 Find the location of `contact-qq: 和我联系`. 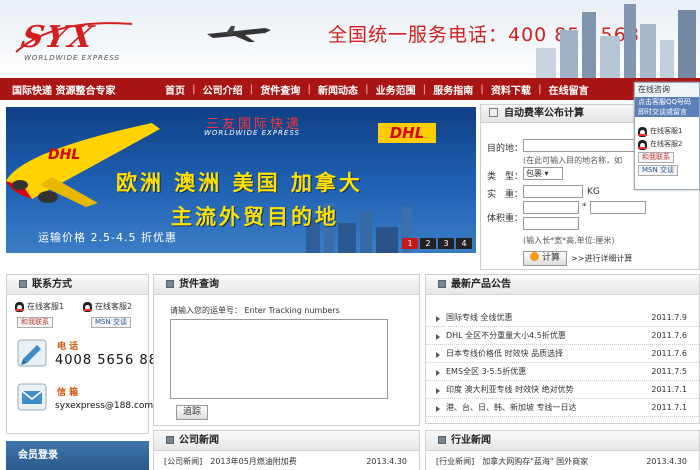

contact-qq: 和我联系 is located at coordinates (35, 322).